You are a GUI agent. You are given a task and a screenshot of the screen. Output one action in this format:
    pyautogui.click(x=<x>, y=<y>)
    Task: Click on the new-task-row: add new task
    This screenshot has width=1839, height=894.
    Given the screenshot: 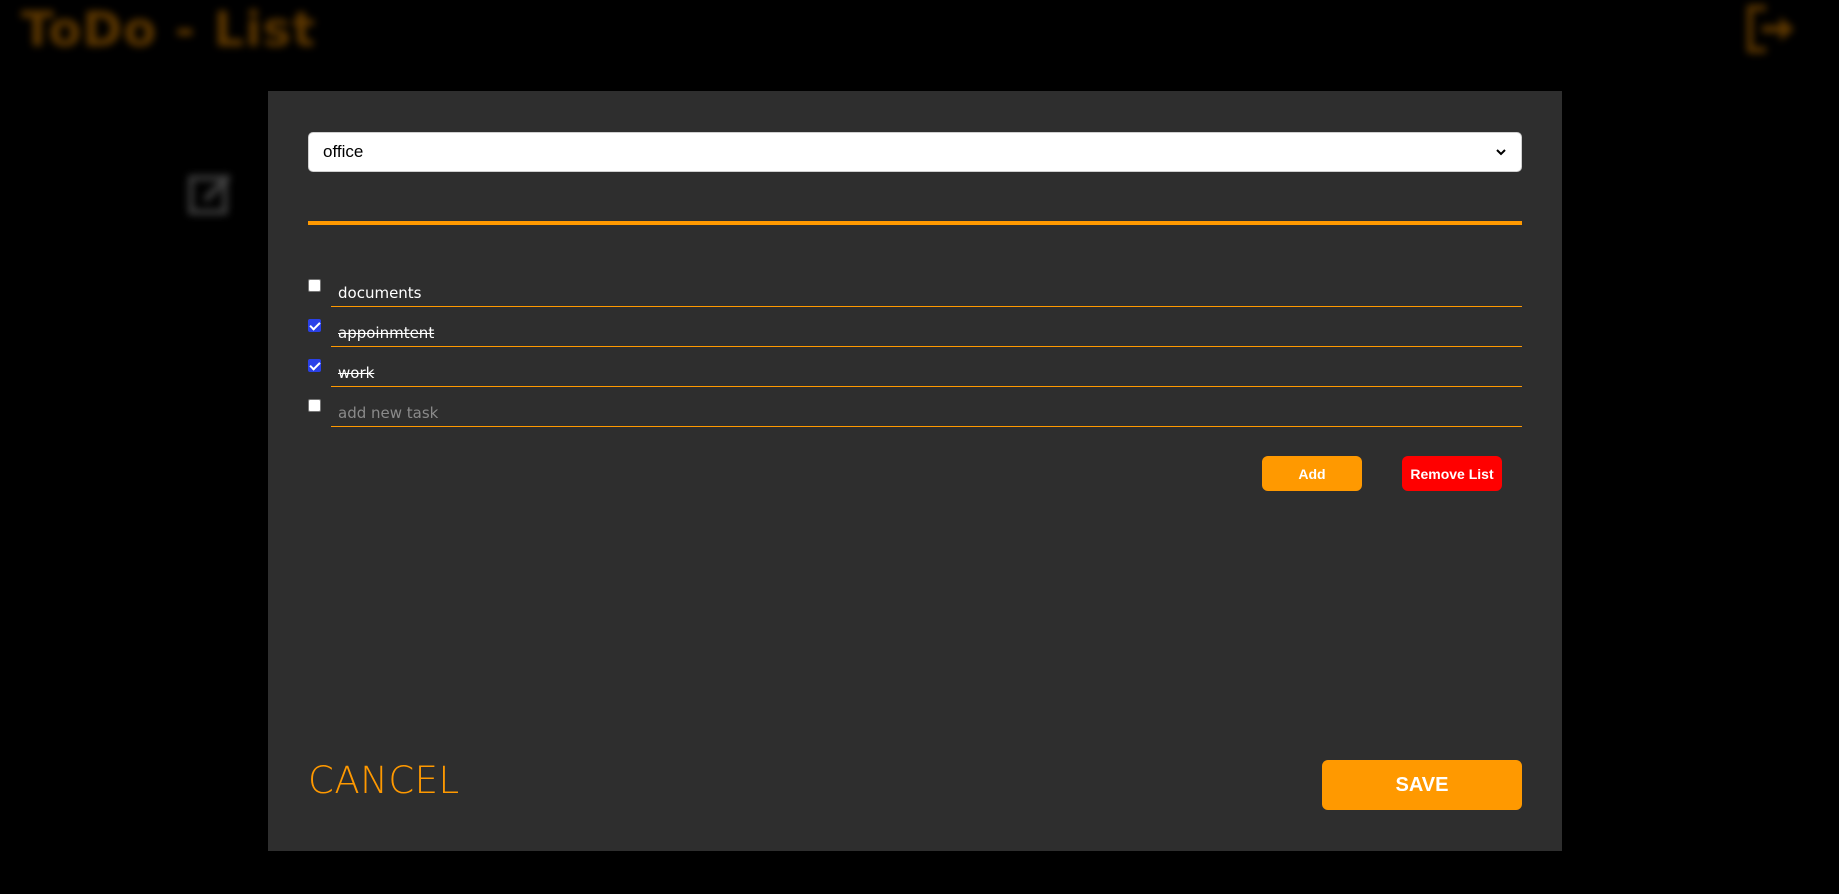 What is the action you would take?
    pyautogui.click(x=915, y=419)
    